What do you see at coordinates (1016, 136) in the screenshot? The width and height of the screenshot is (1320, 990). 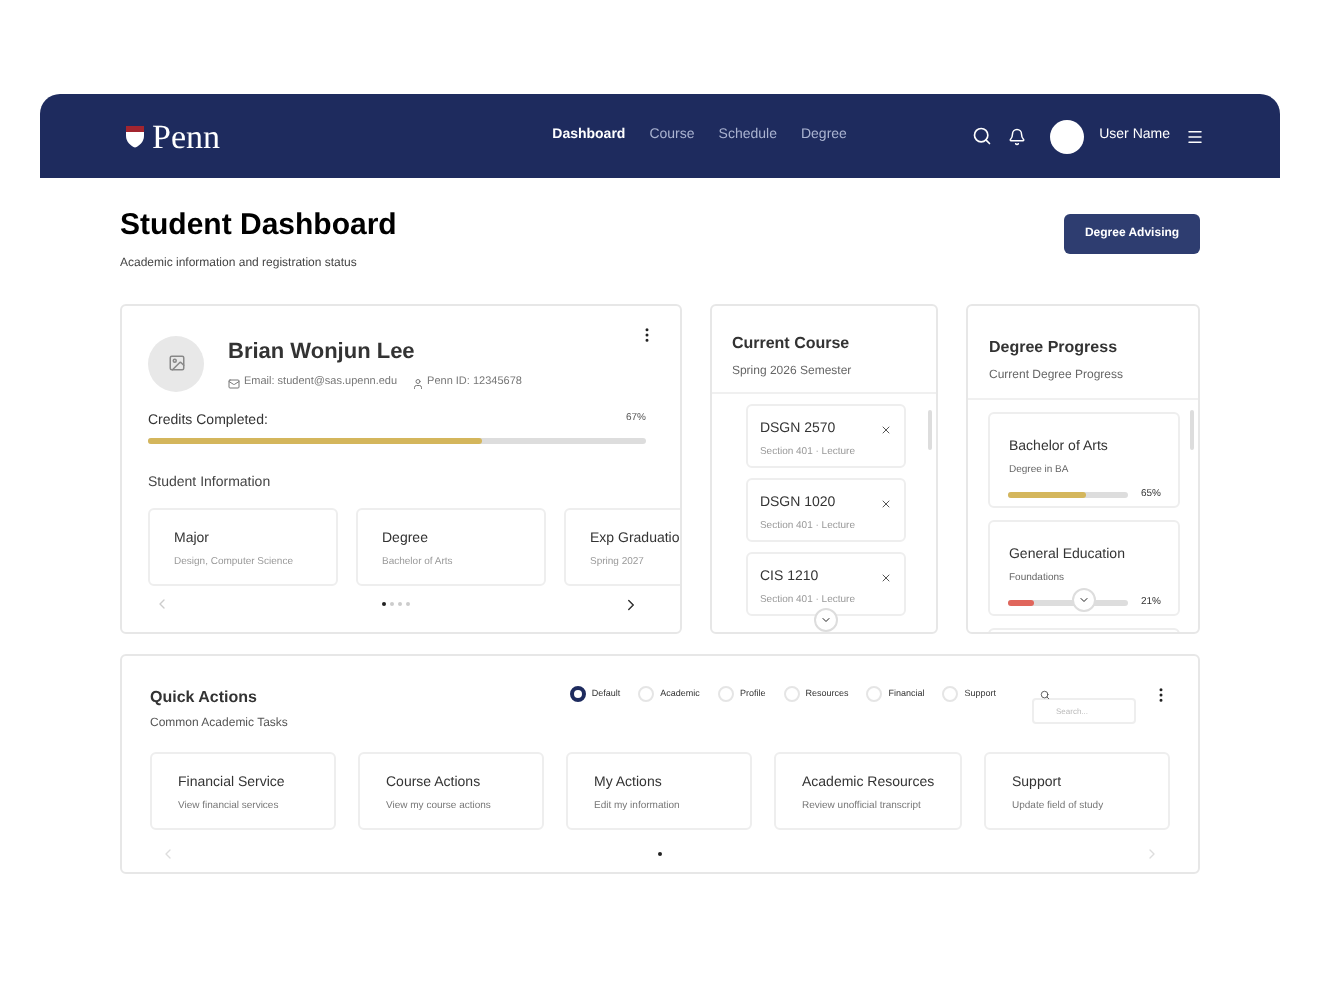 I see `bell-icon` at bounding box center [1016, 136].